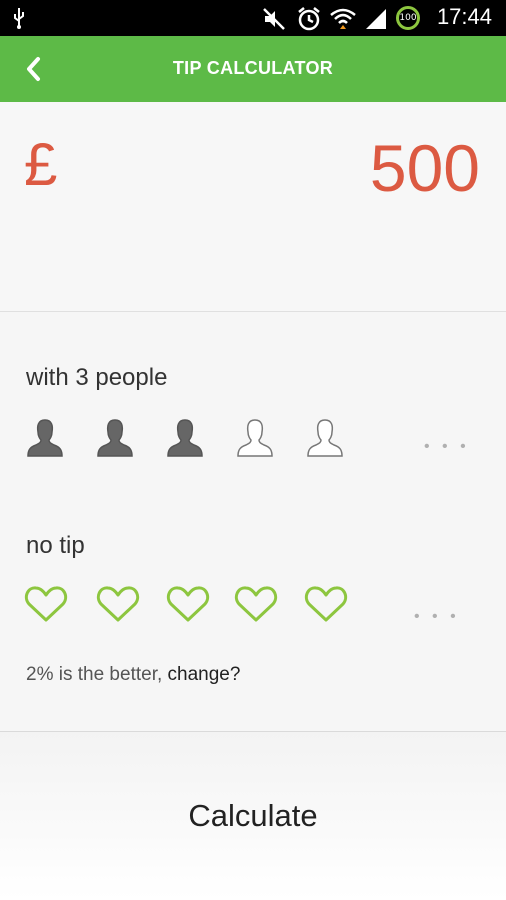  Describe the element at coordinates (464, 16) in the screenshot. I see `status-clock: 17:44` at that location.